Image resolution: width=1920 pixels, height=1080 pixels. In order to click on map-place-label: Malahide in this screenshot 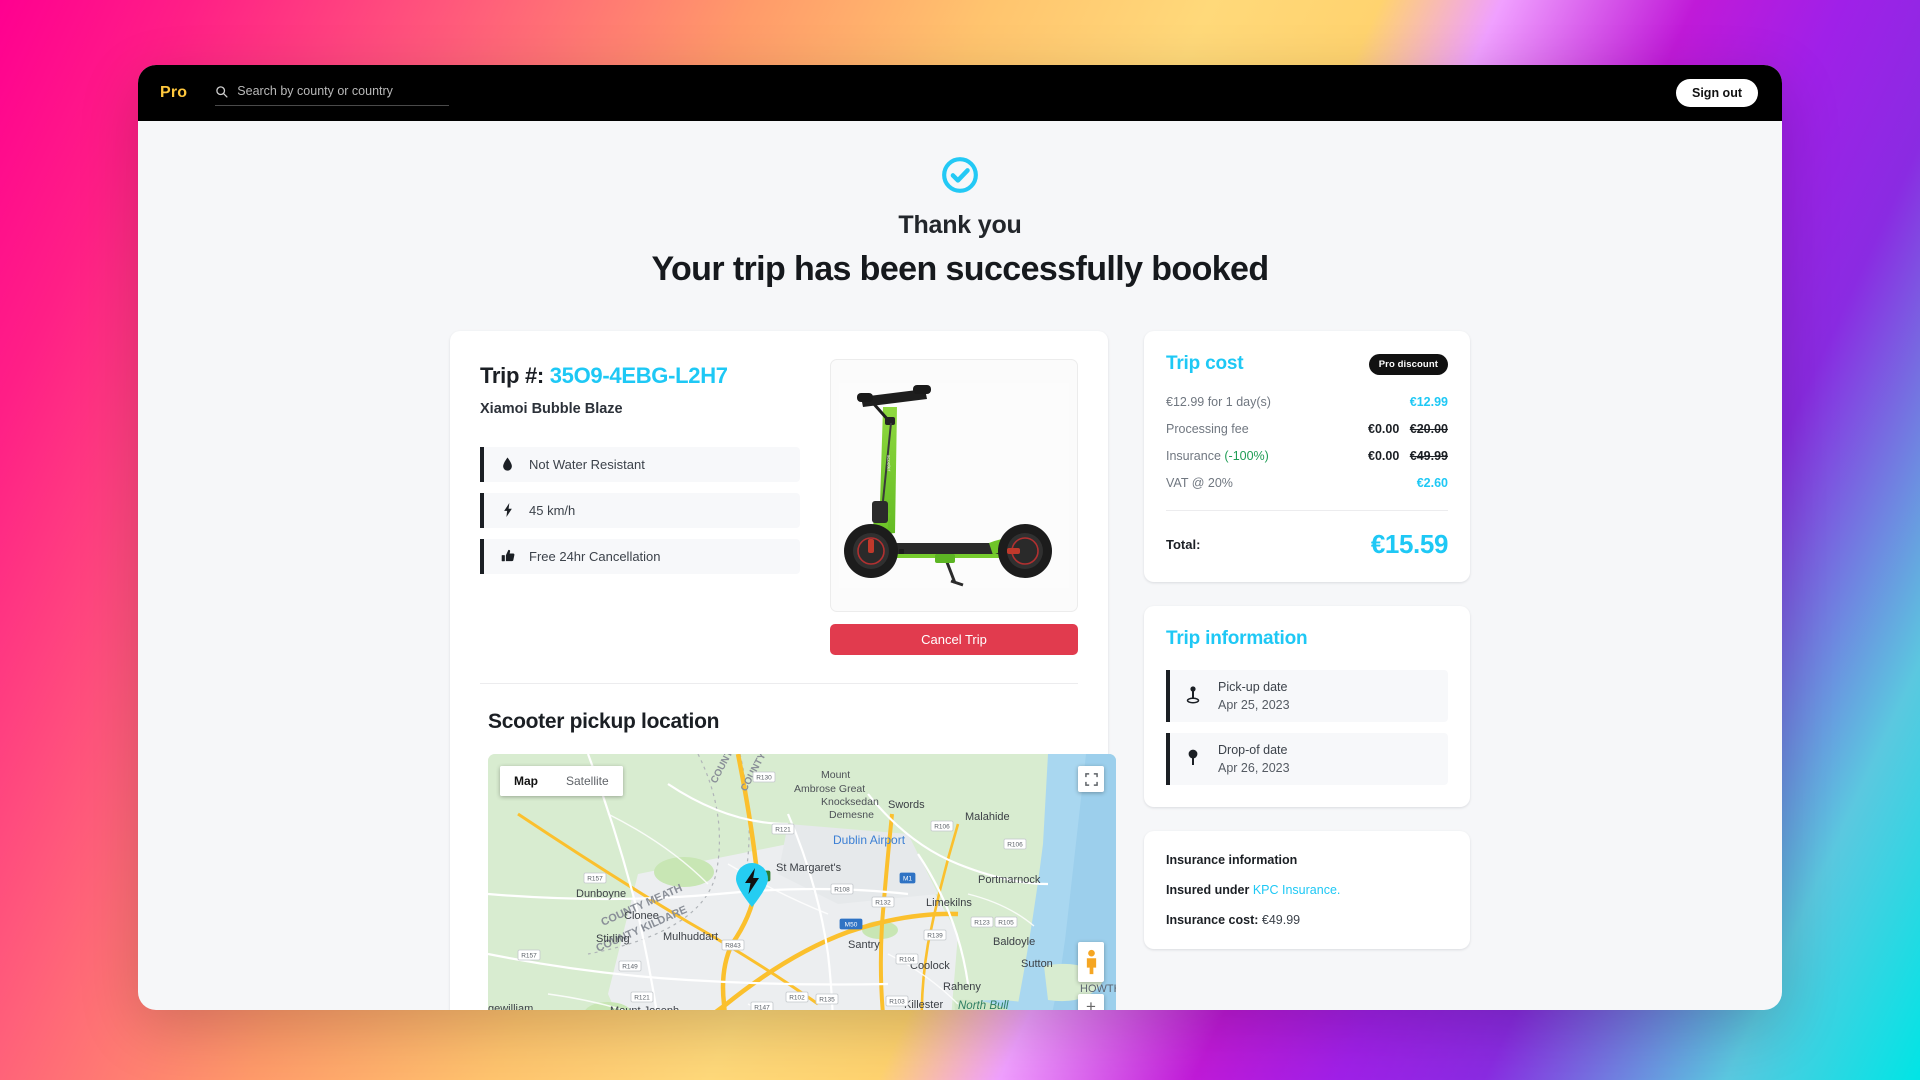, I will do `click(987, 817)`.